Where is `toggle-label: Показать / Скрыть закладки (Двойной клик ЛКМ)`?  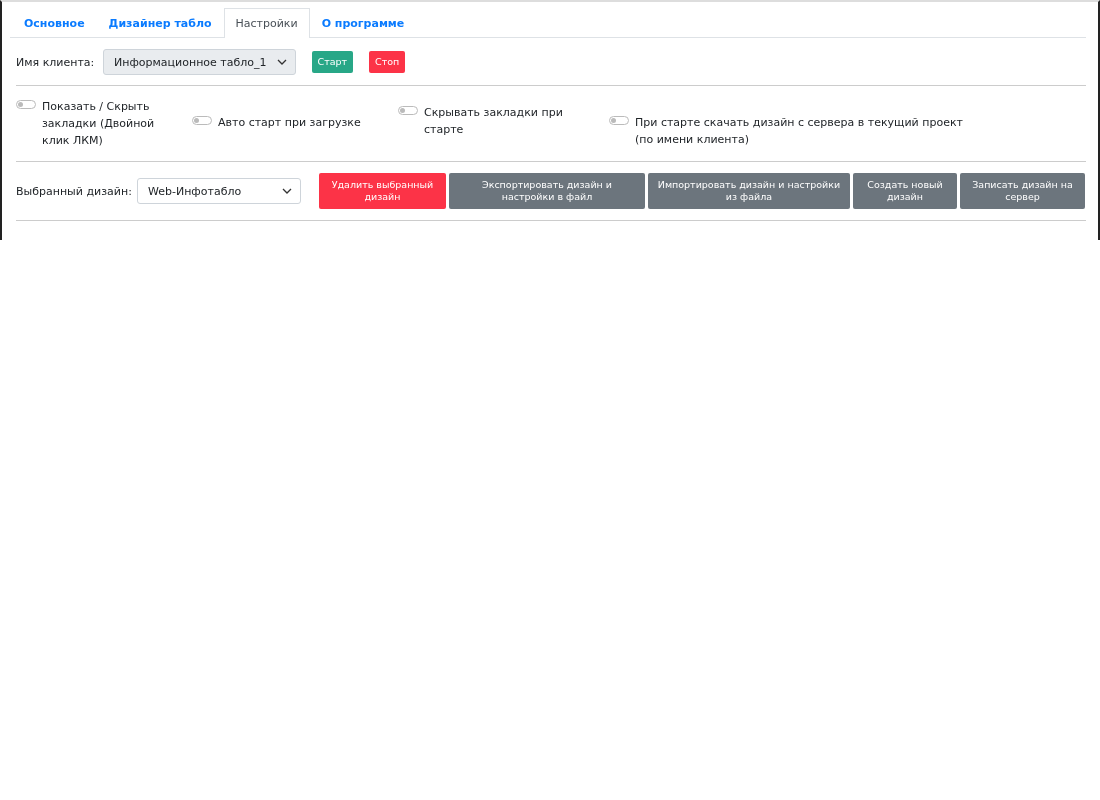
toggle-label: Показать / Скрыть закладки (Двойной клик ЛКМ) is located at coordinates (99, 124).